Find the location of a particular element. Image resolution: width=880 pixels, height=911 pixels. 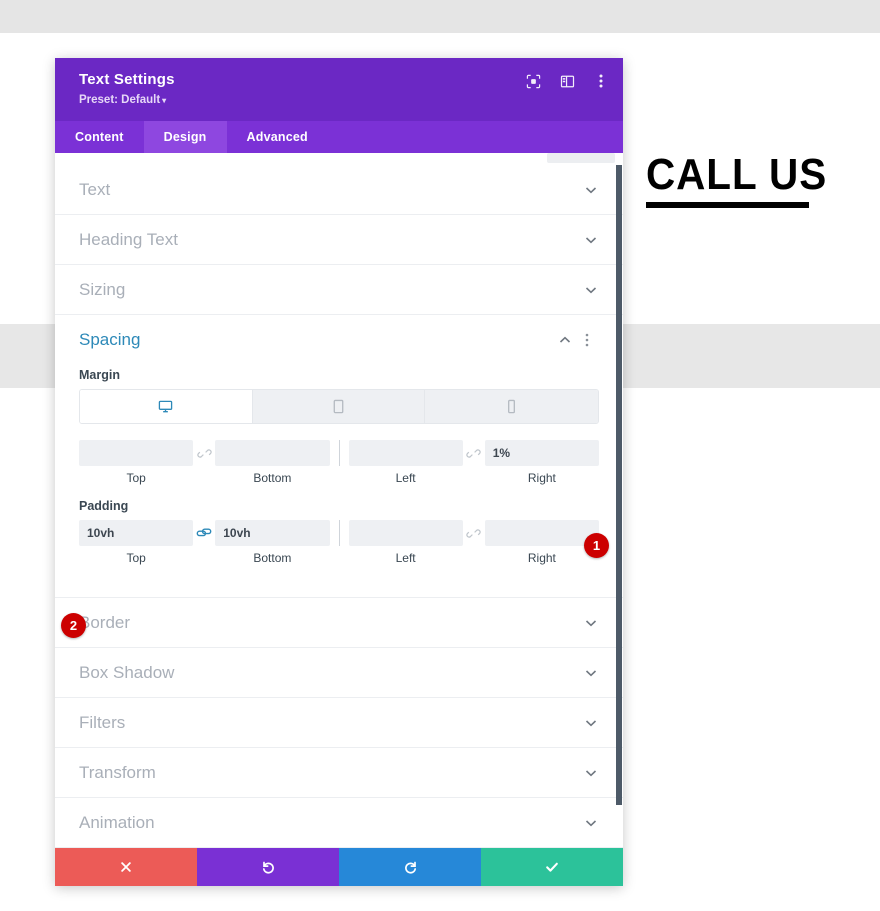

margin-top-bottom-link-icon is located at coordinates (204, 453).